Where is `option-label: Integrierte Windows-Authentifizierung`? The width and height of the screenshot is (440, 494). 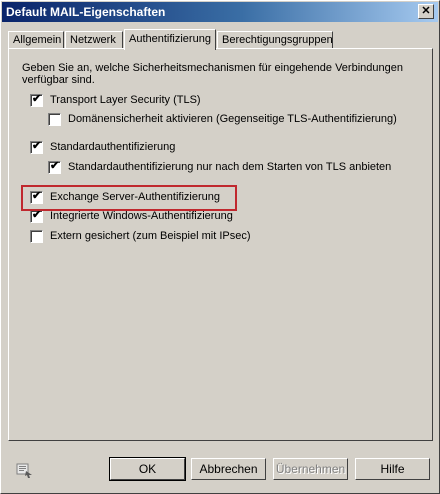
option-label: Integrierte Windows-Authentifizierung is located at coordinates (141, 216).